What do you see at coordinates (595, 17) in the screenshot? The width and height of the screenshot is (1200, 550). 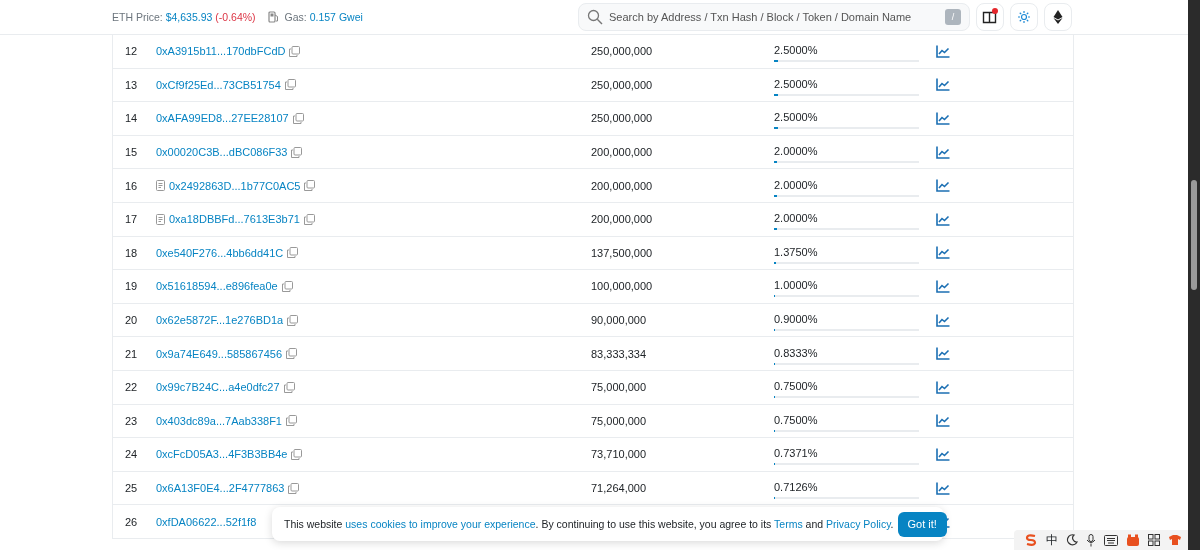 I see `search-icon` at bounding box center [595, 17].